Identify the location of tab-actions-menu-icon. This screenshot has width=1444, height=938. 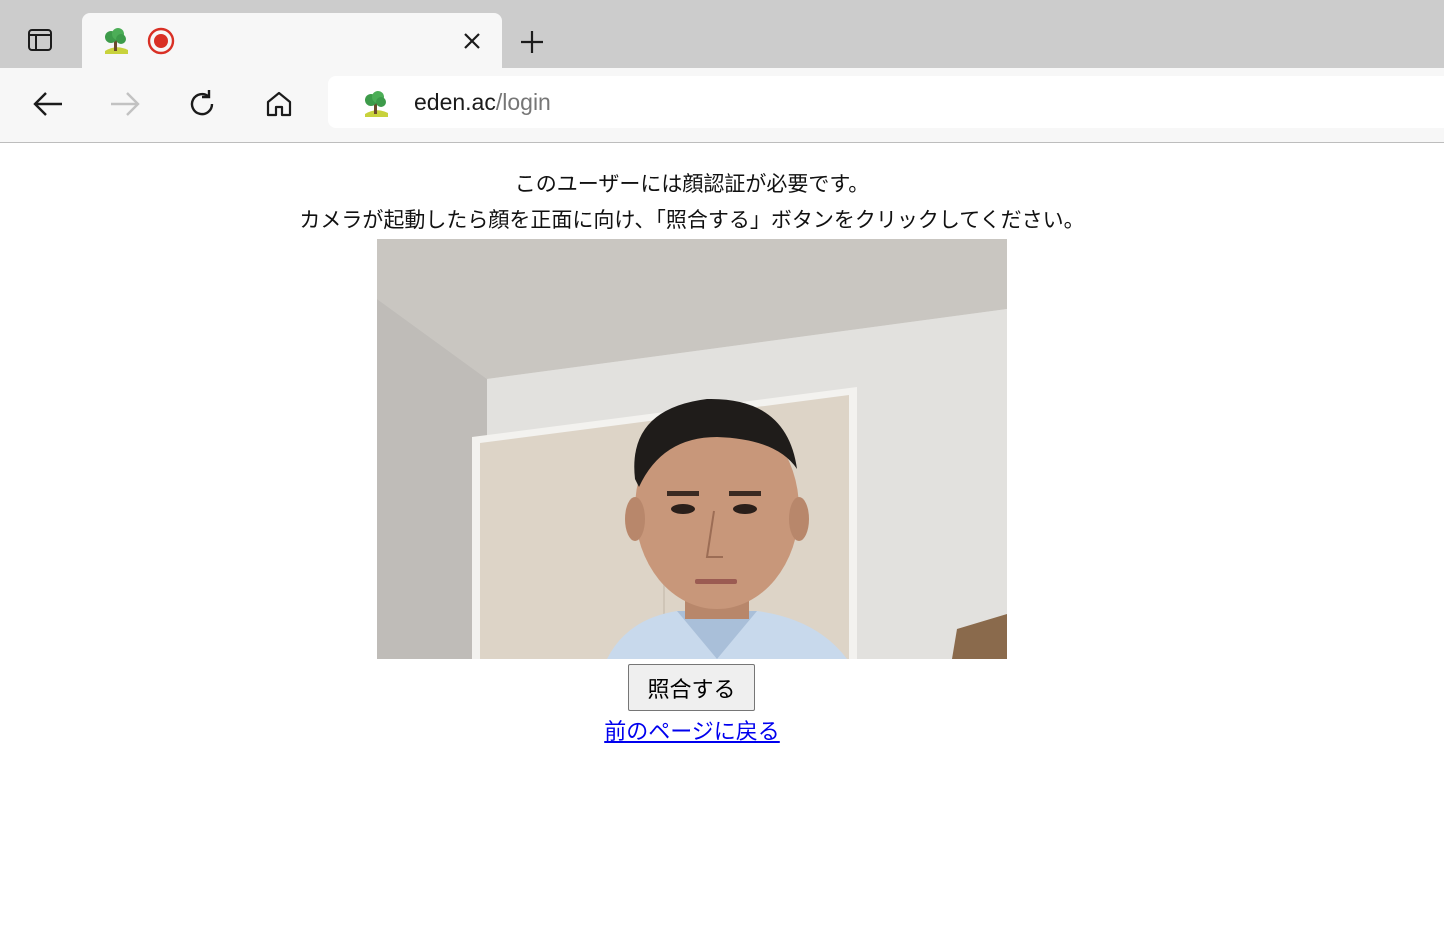
(40, 40).